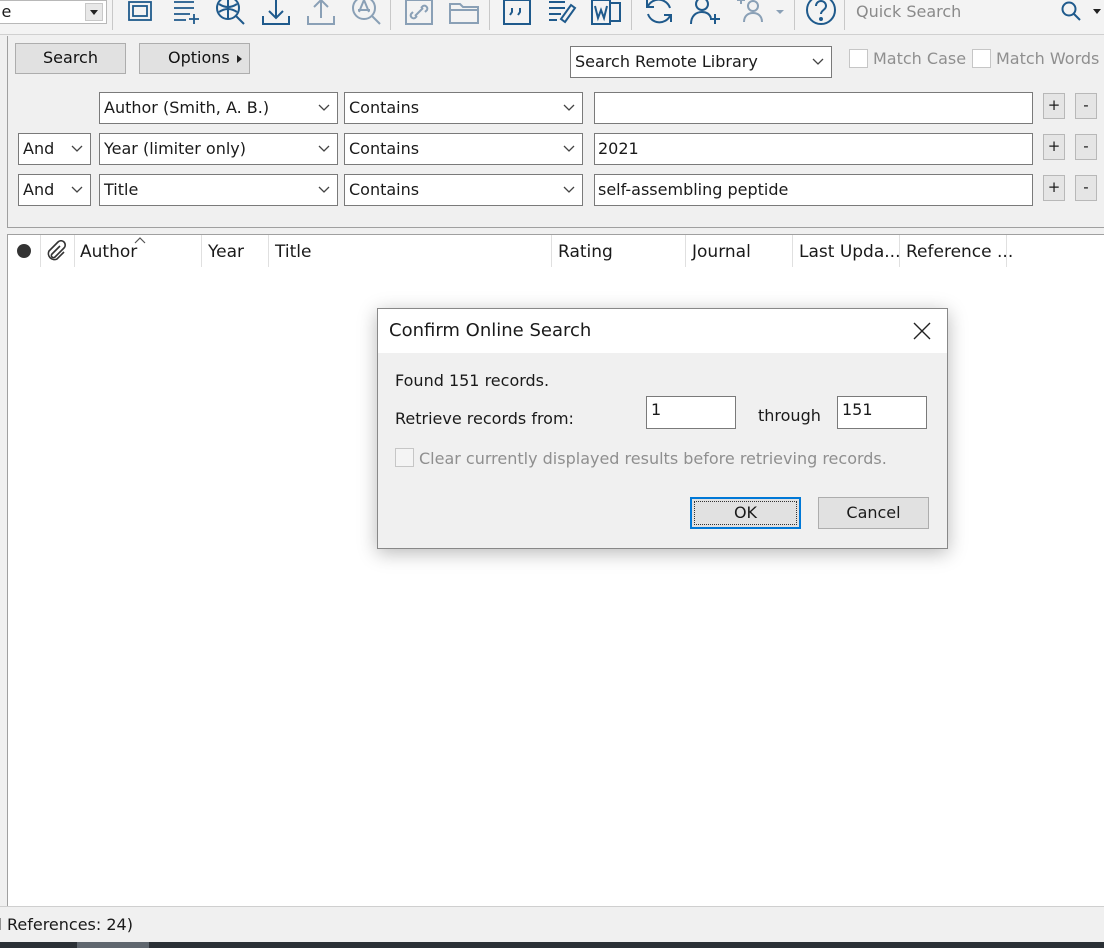  What do you see at coordinates (1098, 12) in the screenshot?
I see `quick-search-options-icon` at bounding box center [1098, 12].